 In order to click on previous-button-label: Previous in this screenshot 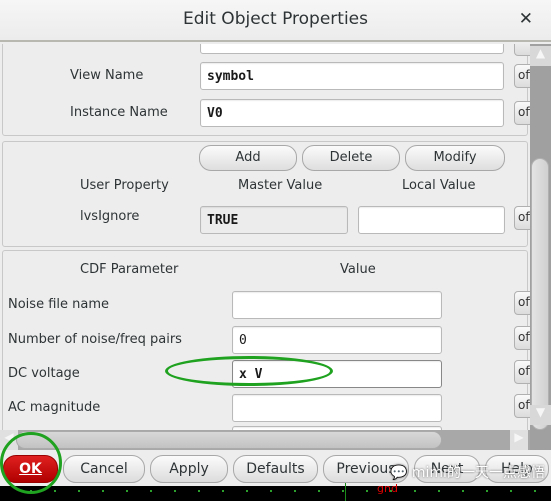, I will do `click(366, 469)`.